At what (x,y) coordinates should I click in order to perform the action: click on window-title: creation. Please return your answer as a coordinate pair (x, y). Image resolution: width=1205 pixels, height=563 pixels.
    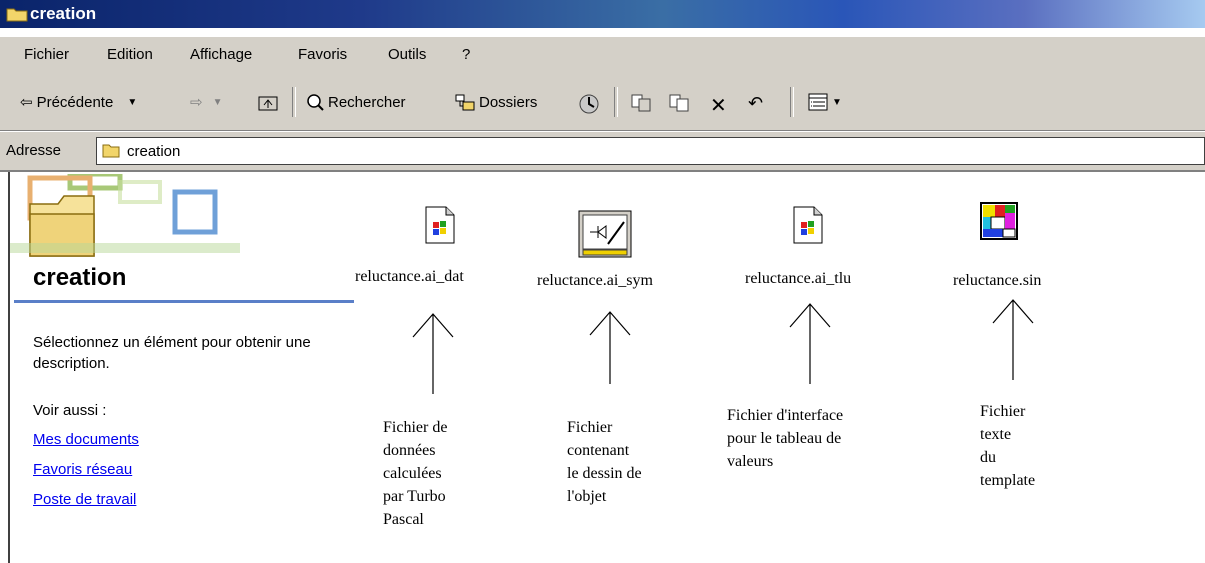
    Looking at the image, I should click on (63, 13).